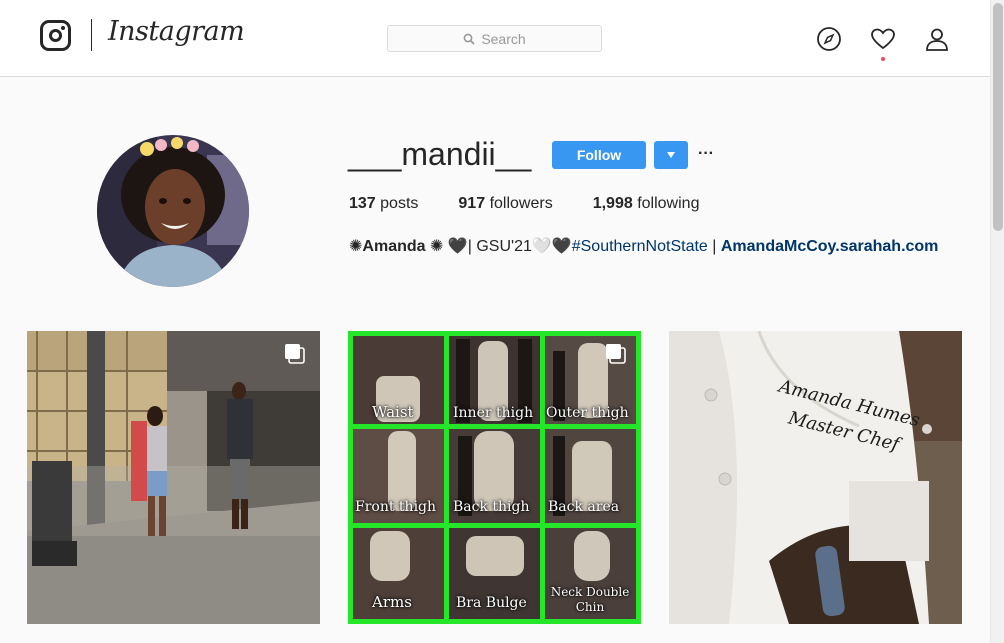  I want to click on posts-stat: 137 posts, so click(383, 204).